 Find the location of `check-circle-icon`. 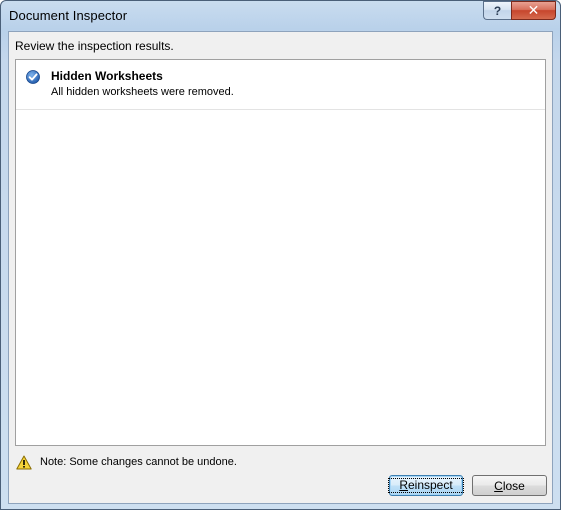

check-circle-icon is located at coordinates (33, 77).